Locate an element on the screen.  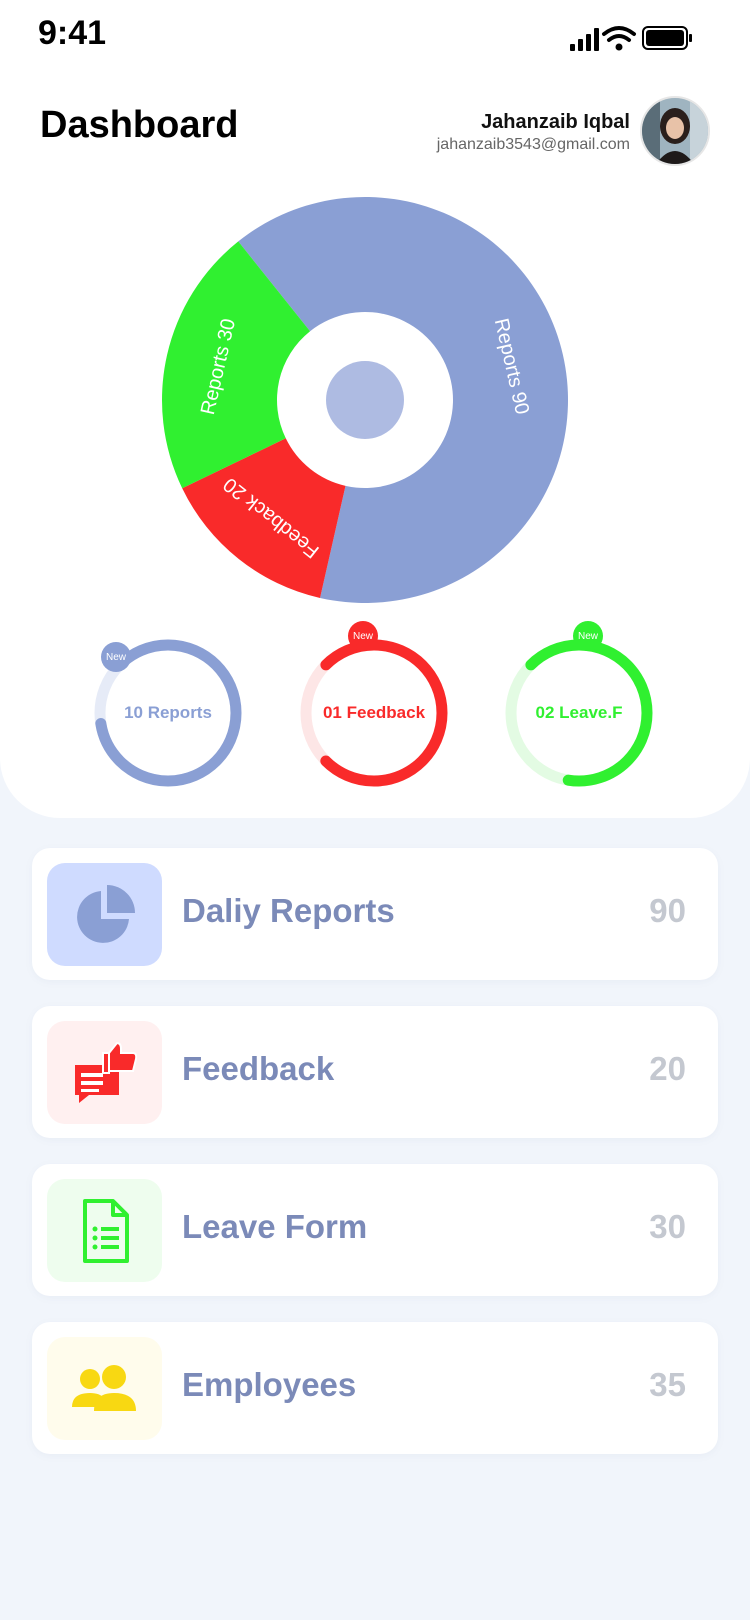
avatar is located at coordinates (675, 131).